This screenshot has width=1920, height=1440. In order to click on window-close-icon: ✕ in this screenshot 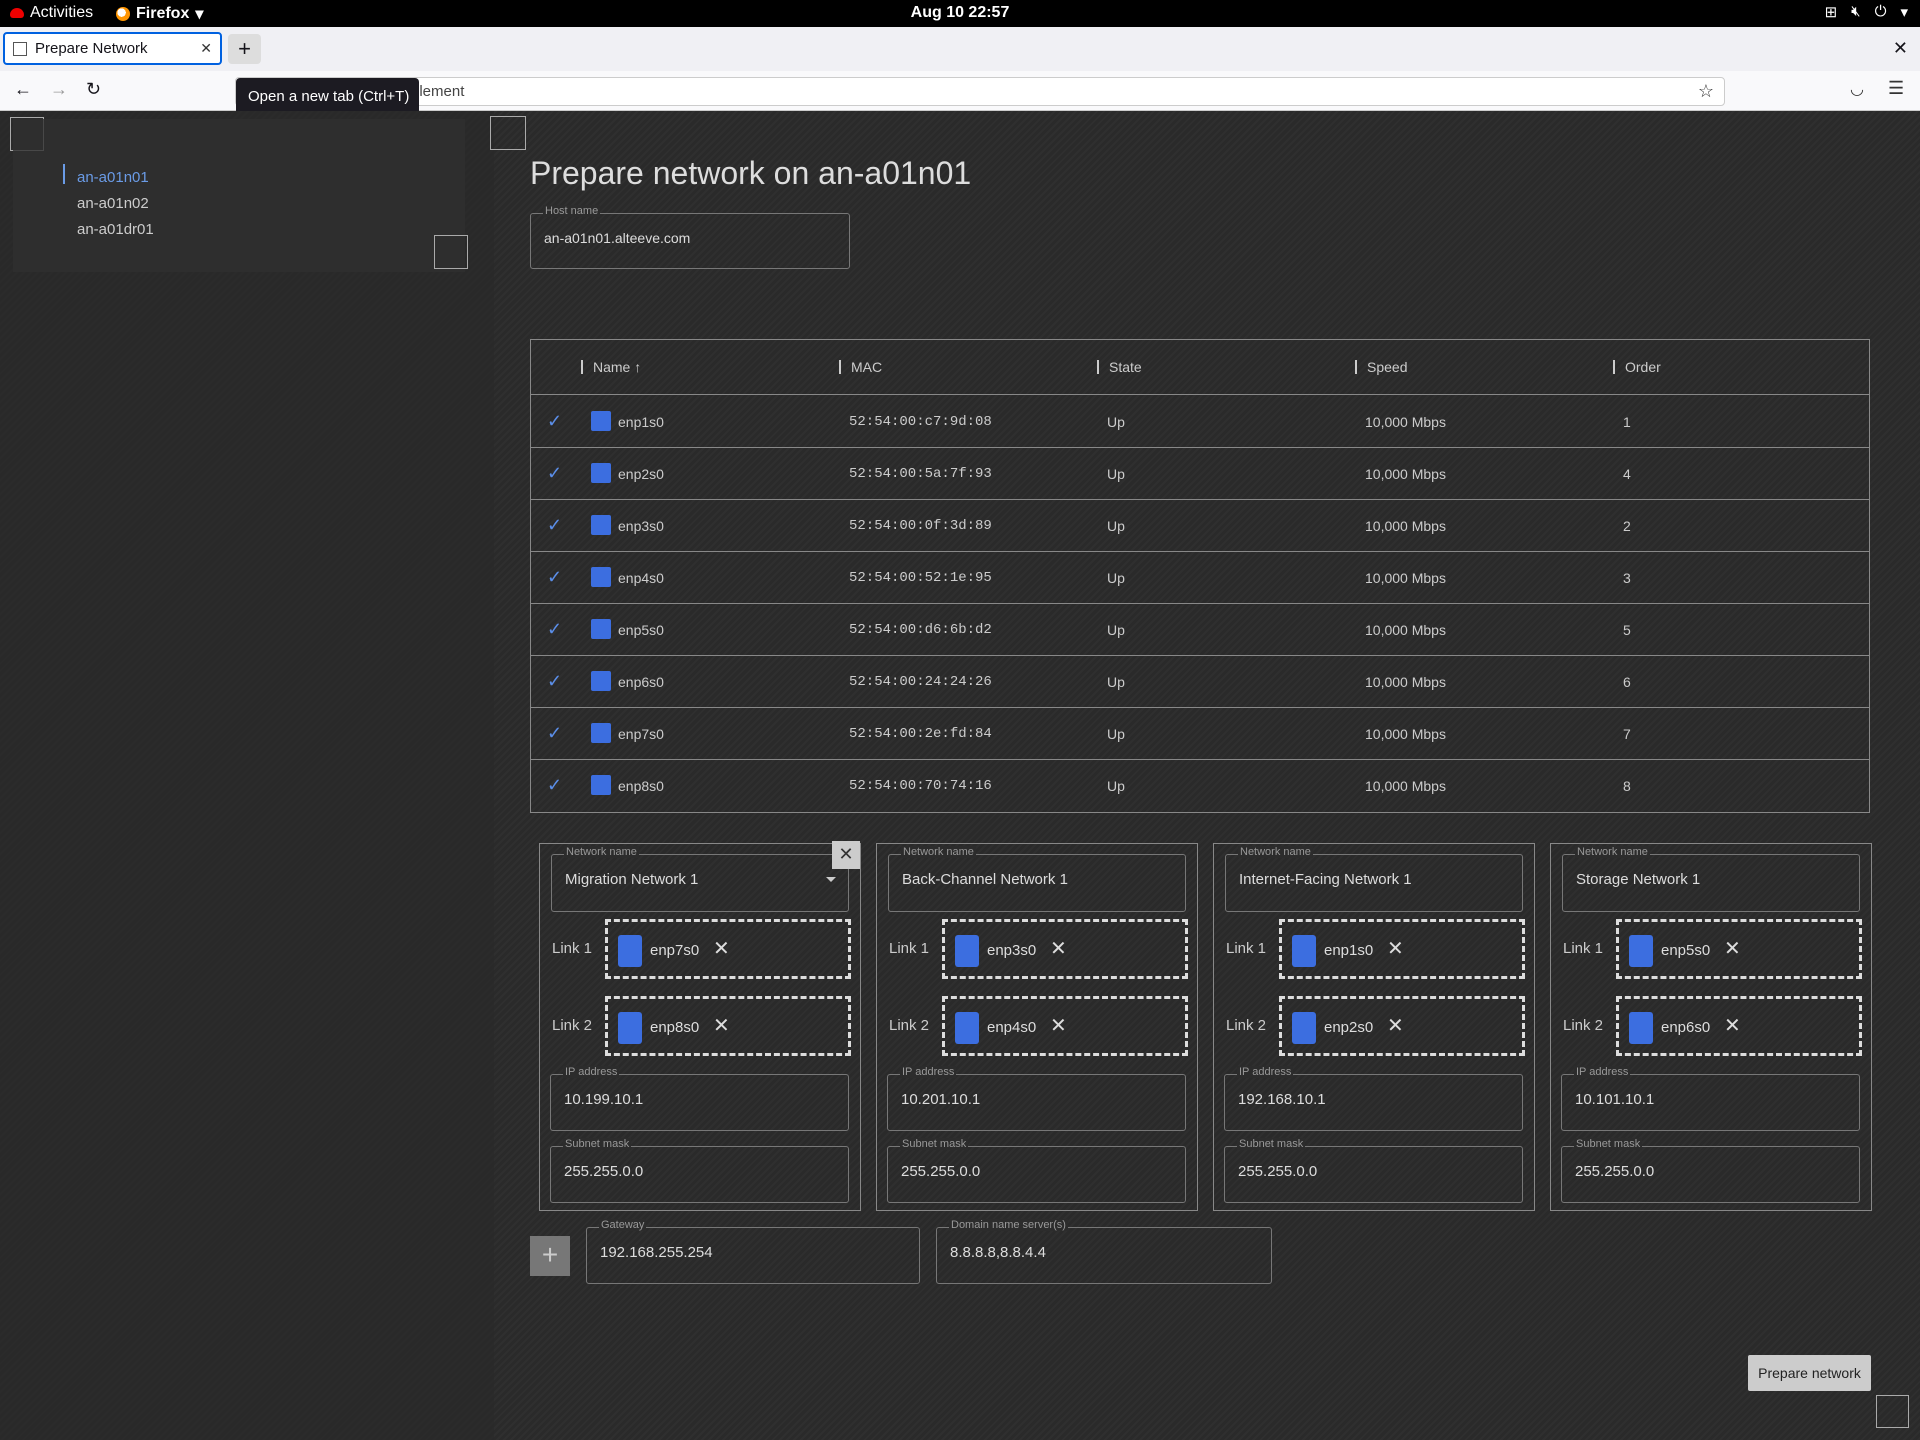, I will do `click(1900, 48)`.